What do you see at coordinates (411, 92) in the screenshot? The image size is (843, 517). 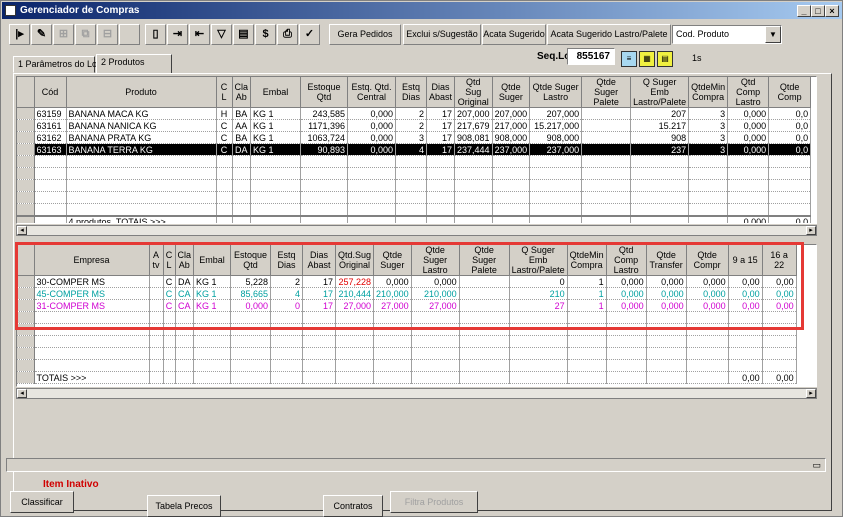 I see `column-header: Estq Dias` at bounding box center [411, 92].